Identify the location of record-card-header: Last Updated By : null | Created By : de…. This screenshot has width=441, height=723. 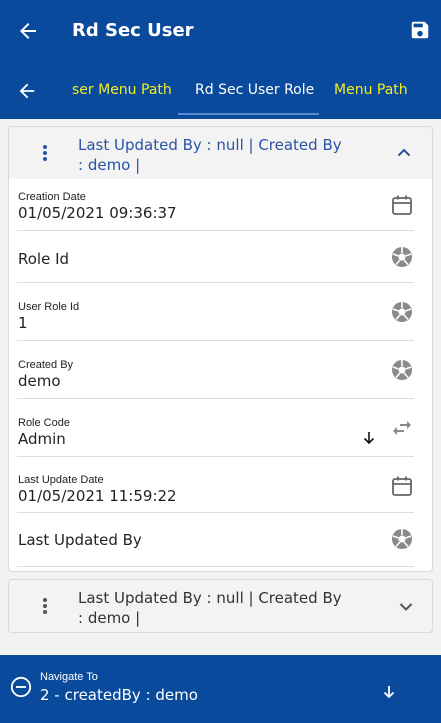
(220, 153).